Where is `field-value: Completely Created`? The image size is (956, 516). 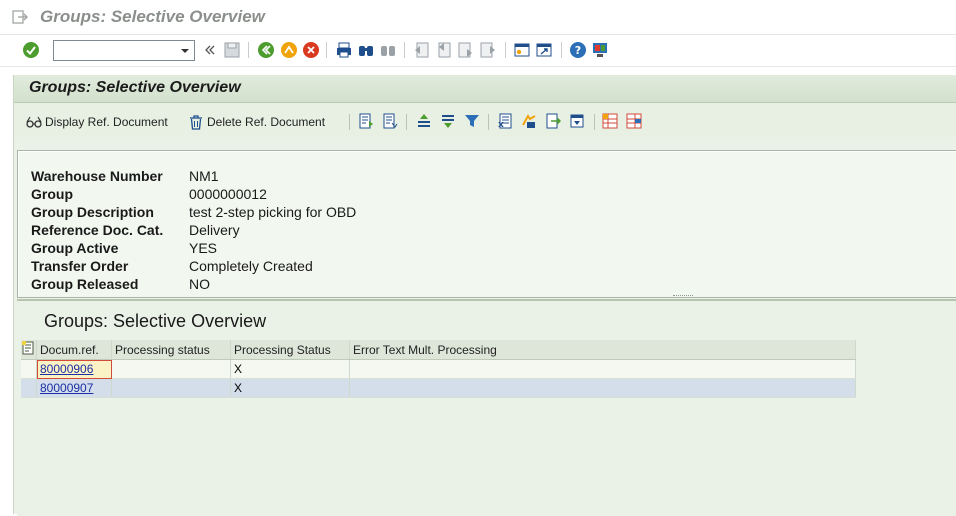 field-value: Completely Created is located at coordinates (251, 266).